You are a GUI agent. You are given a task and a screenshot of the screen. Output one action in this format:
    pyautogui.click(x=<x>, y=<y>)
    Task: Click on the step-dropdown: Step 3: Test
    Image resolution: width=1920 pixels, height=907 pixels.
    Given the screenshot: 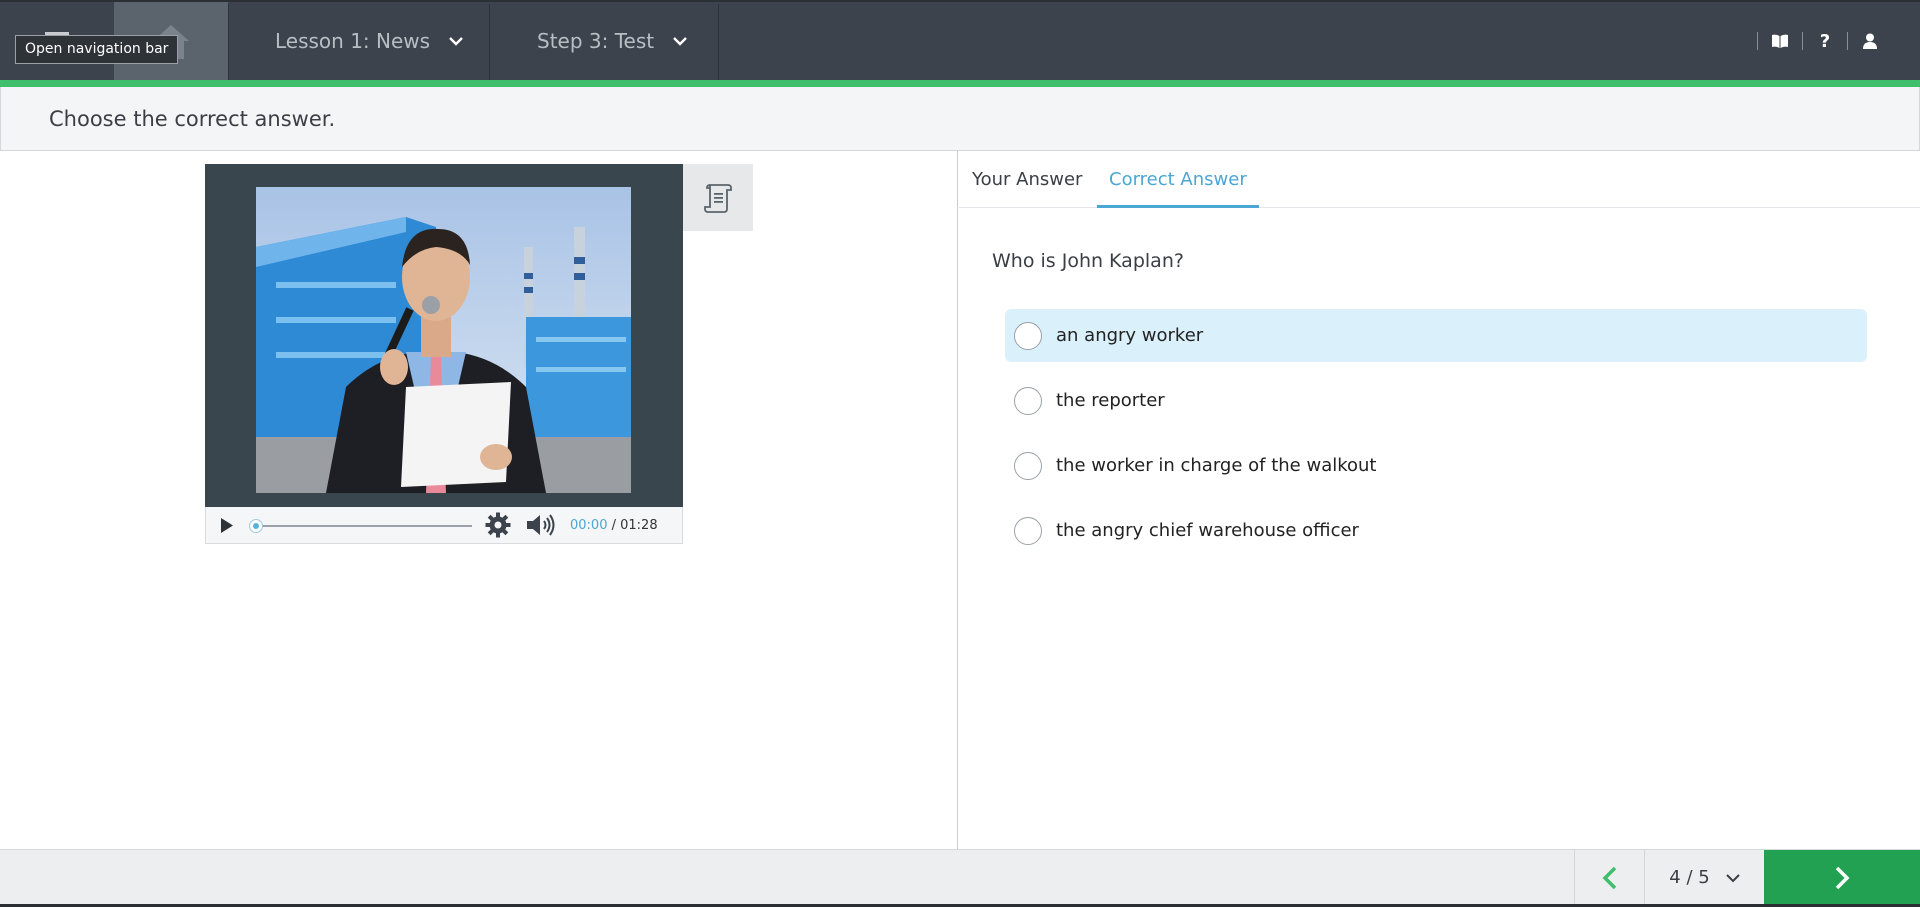 What is the action you would take?
    pyautogui.click(x=612, y=41)
    